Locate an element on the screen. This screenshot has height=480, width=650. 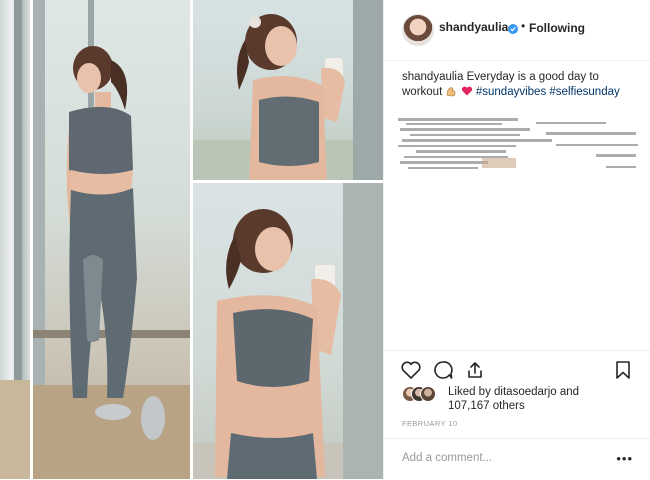
liked-by-prefix: Liked by is located at coordinates (471, 392).